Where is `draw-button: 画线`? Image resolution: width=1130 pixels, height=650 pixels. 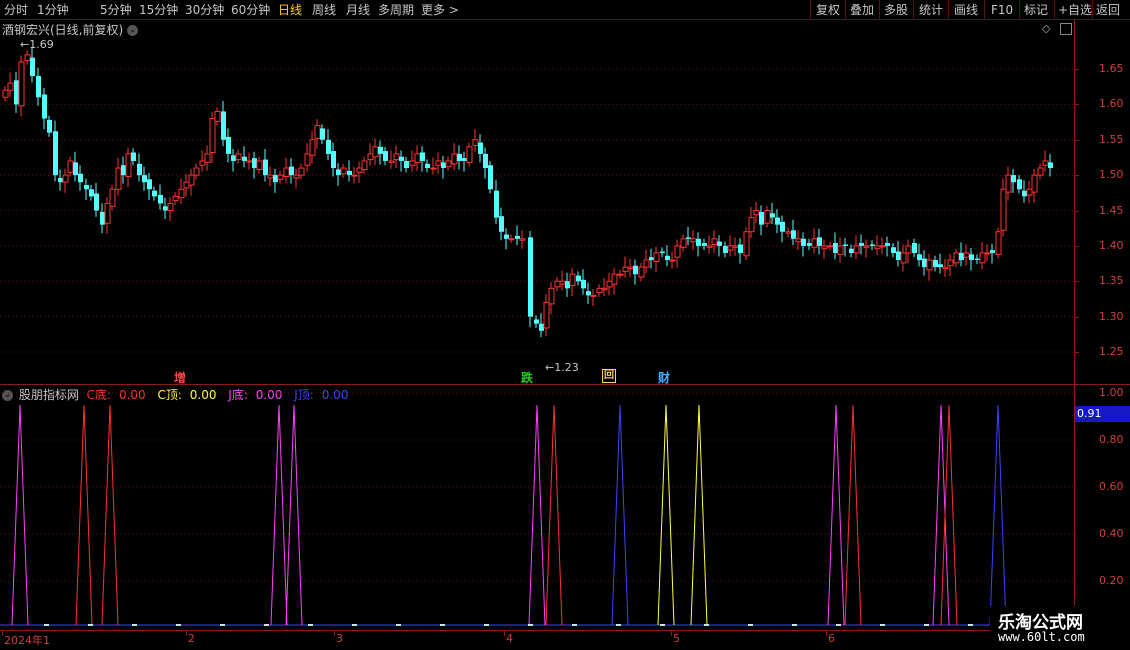
draw-button: 画线 is located at coordinates (966, 10).